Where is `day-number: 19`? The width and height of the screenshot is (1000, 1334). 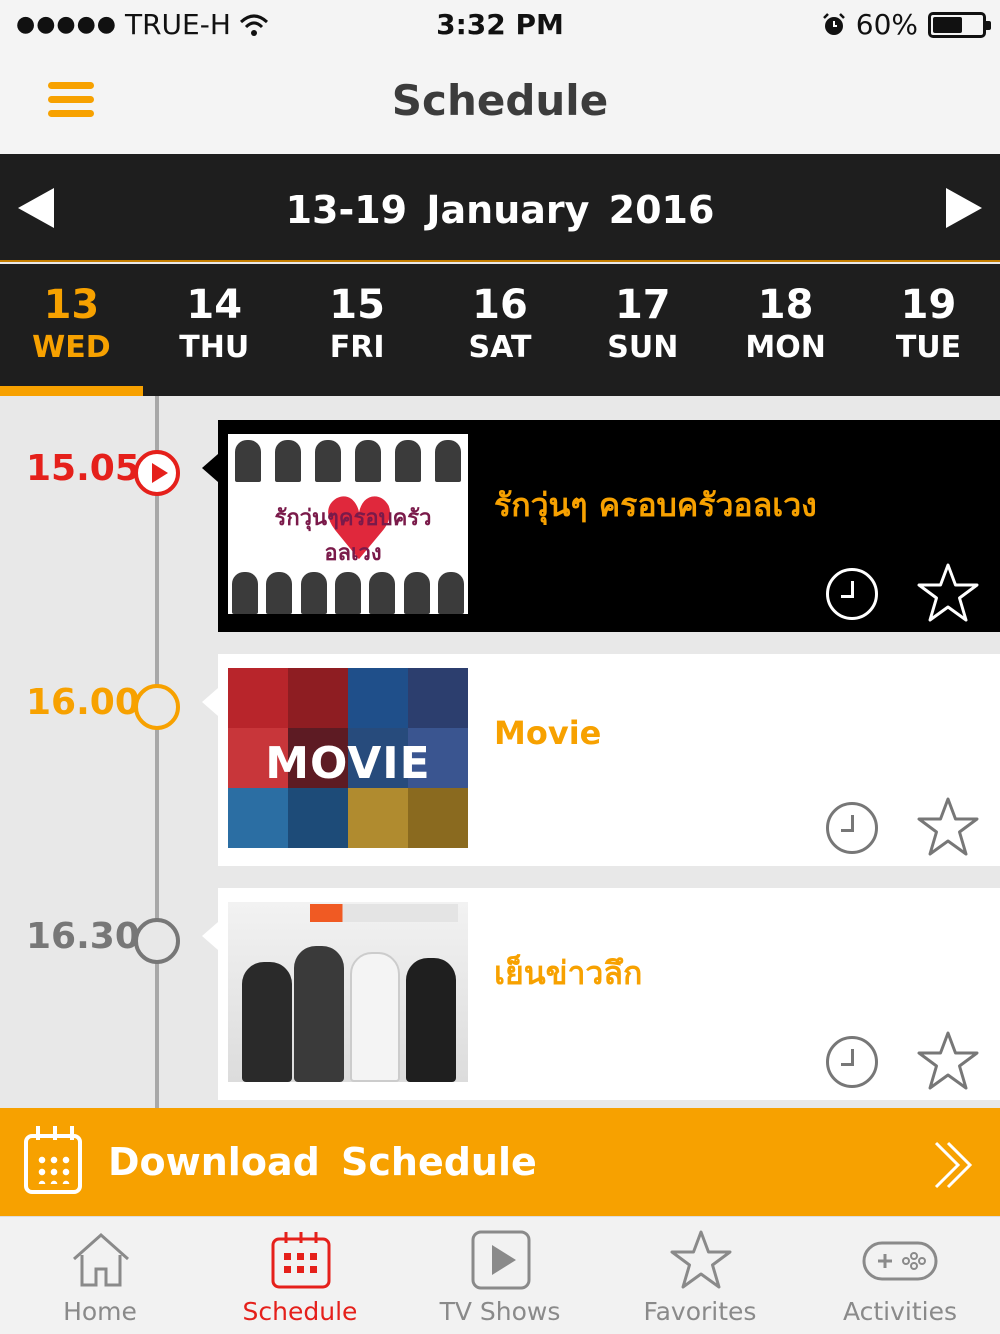 day-number: 19 is located at coordinates (928, 305).